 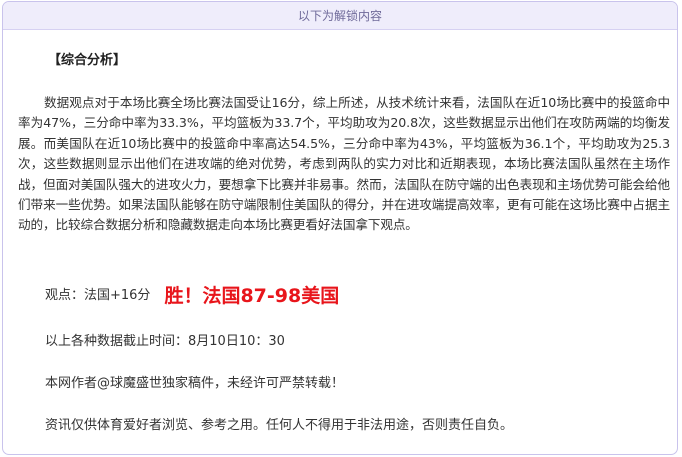 I want to click on prediction-line: 观点：法国+16分 胜！法国87-98美国, so click(x=192, y=296).